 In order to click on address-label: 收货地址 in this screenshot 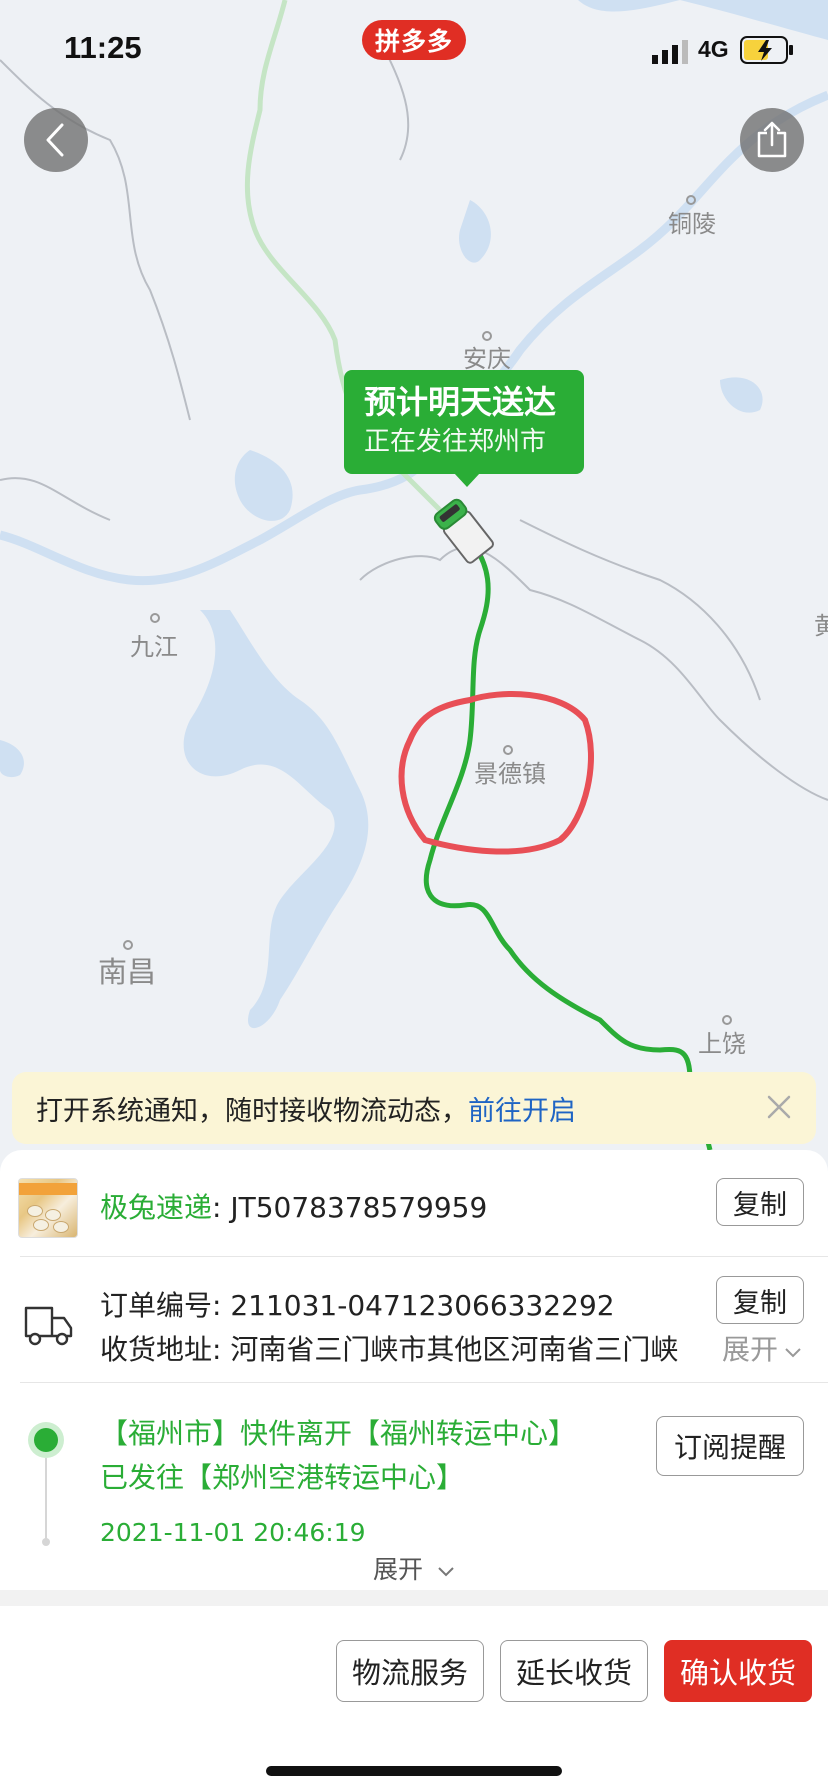, I will do `click(156, 1349)`.